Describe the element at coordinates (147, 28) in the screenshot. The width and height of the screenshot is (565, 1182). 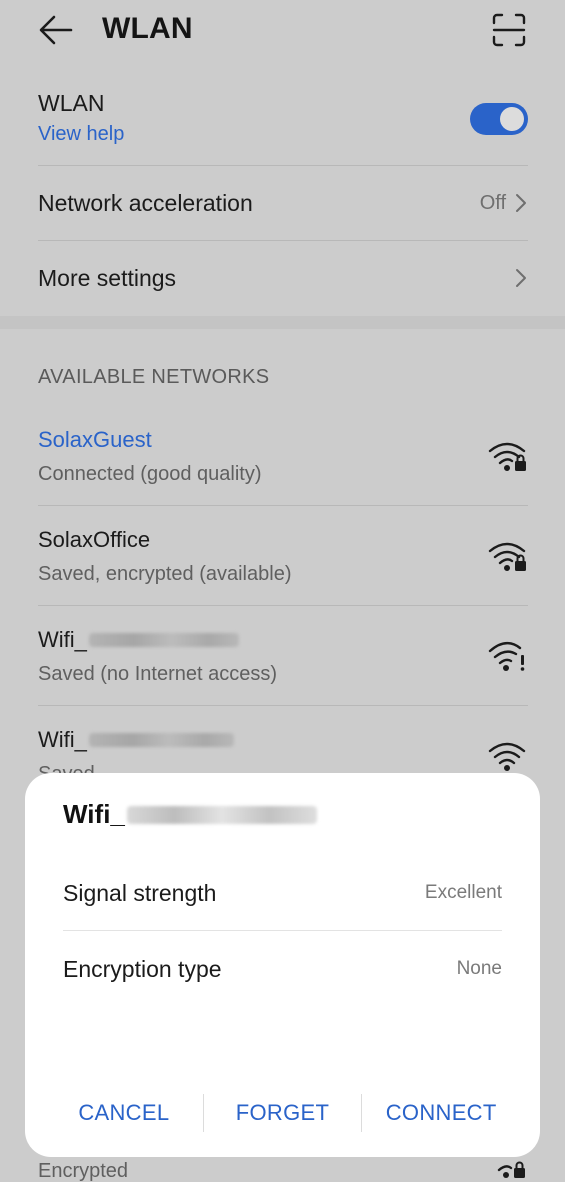
I see `page-title: WLAN` at that location.